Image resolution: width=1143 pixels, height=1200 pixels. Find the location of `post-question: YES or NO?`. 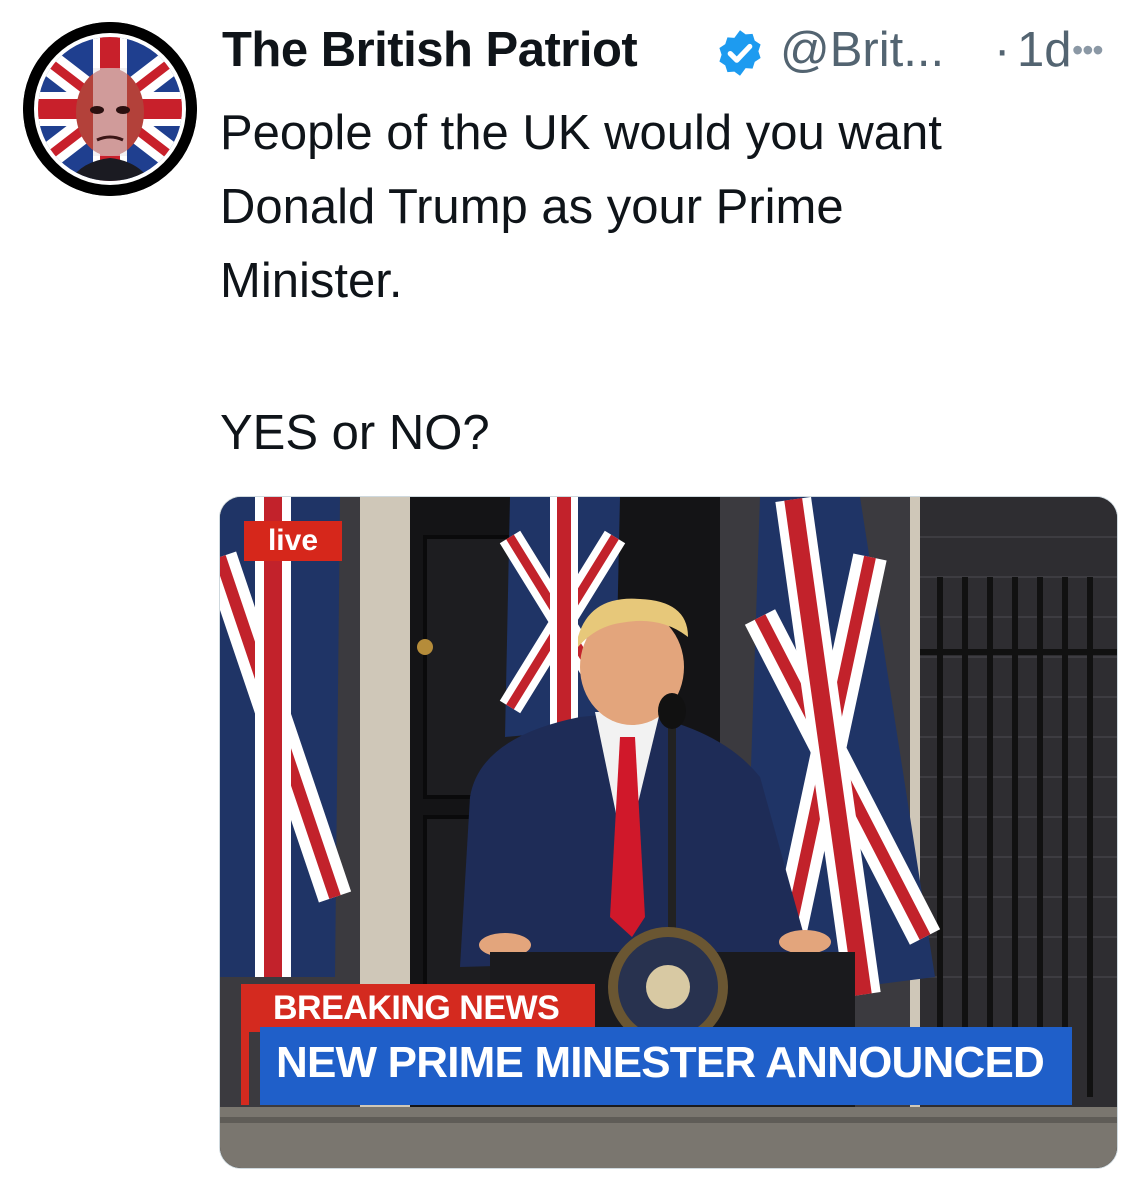

post-question: YES or NO? is located at coordinates (355, 433).